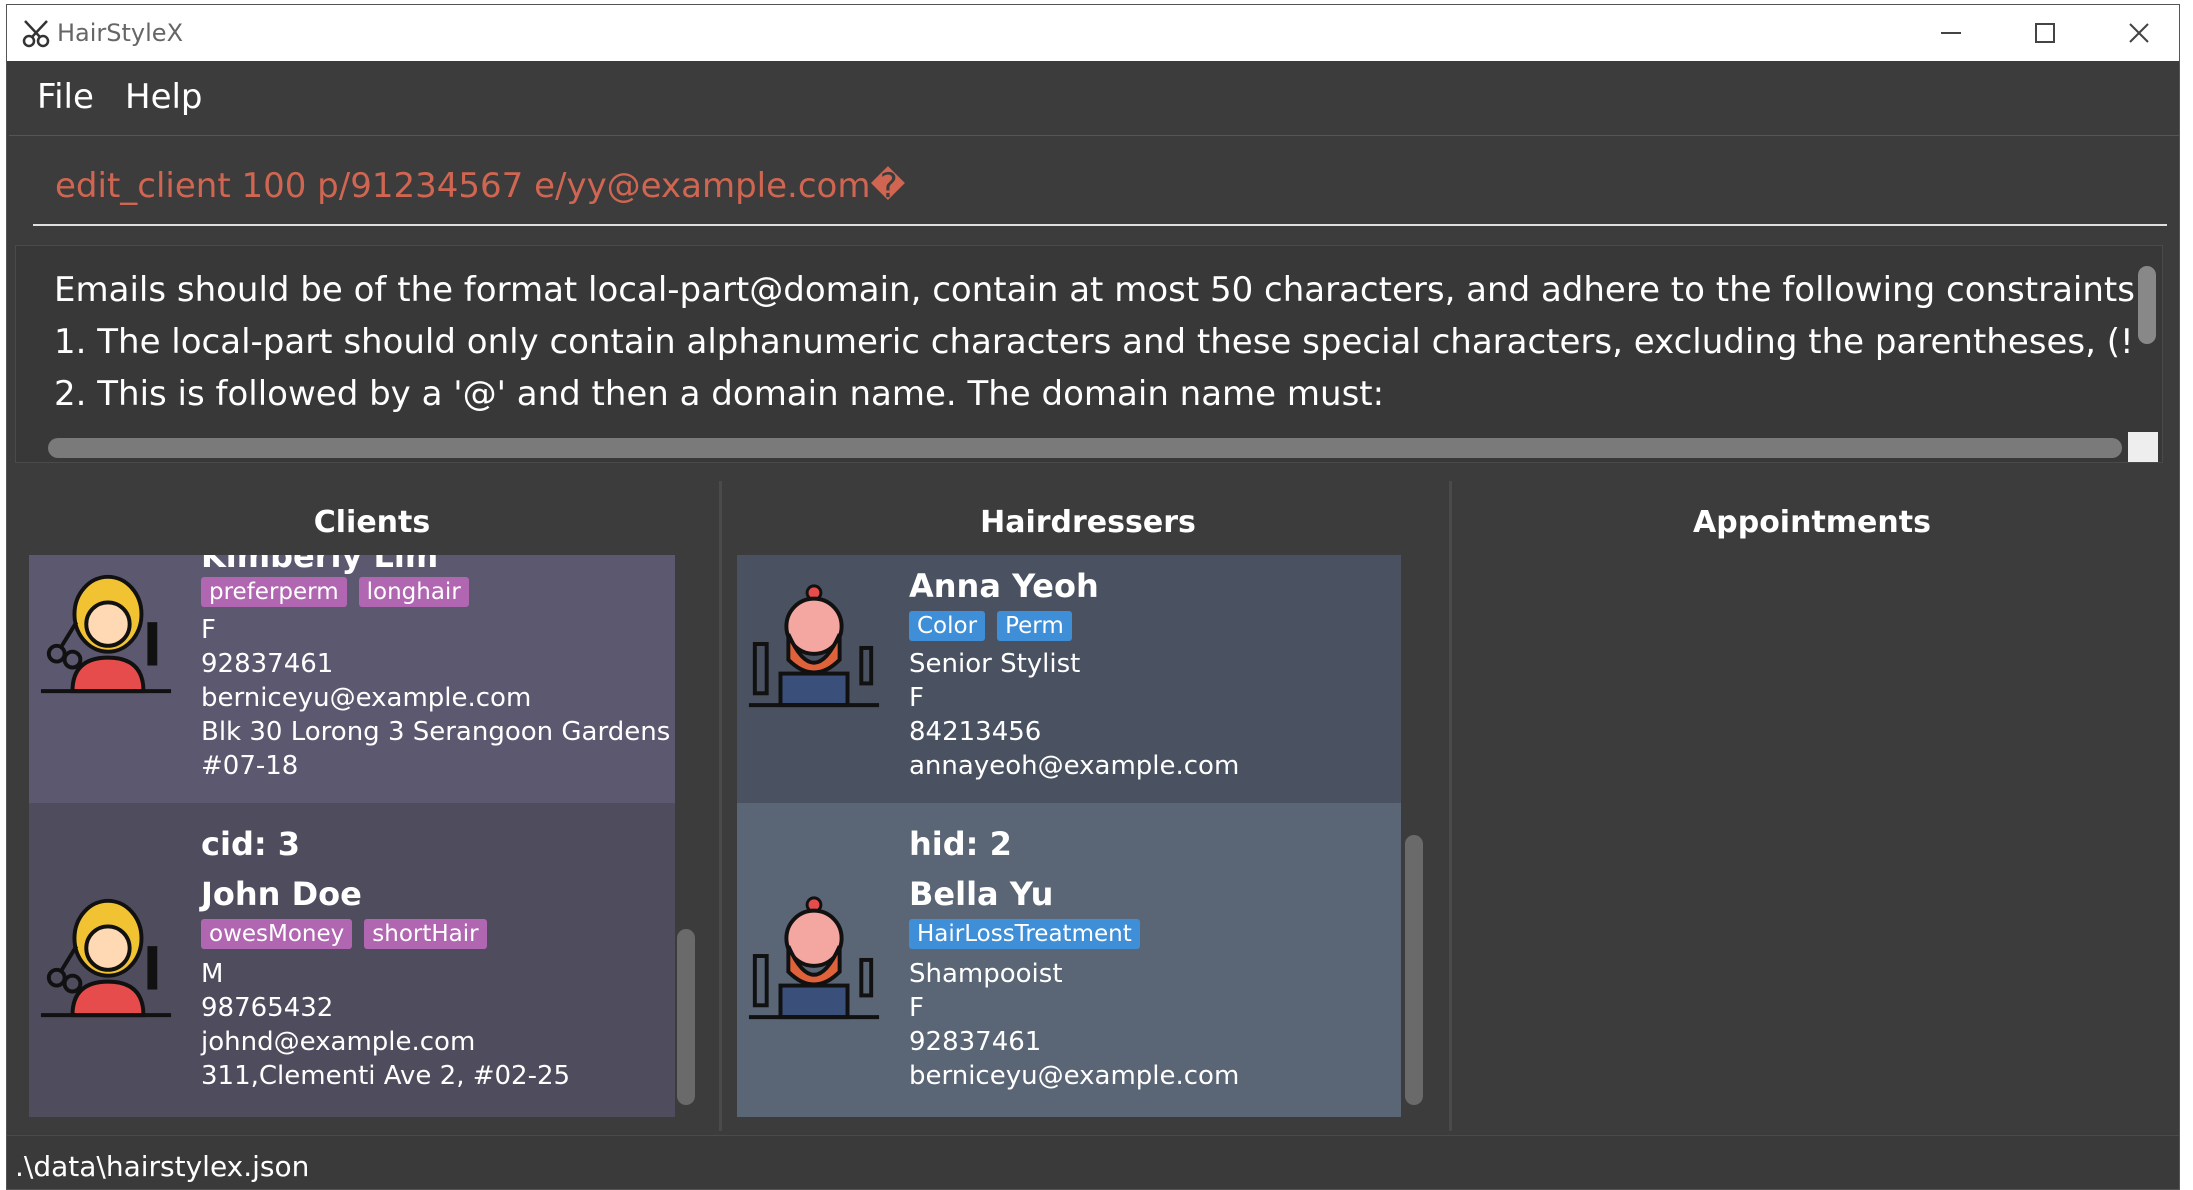 Image resolution: width=2193 pixels, height=1190 pixels. What do you see at coordinates (1074, 766) in the screenshot?
I see `hairdresser-email: annayeoh@example.com` at bounding box center [1074, 766].